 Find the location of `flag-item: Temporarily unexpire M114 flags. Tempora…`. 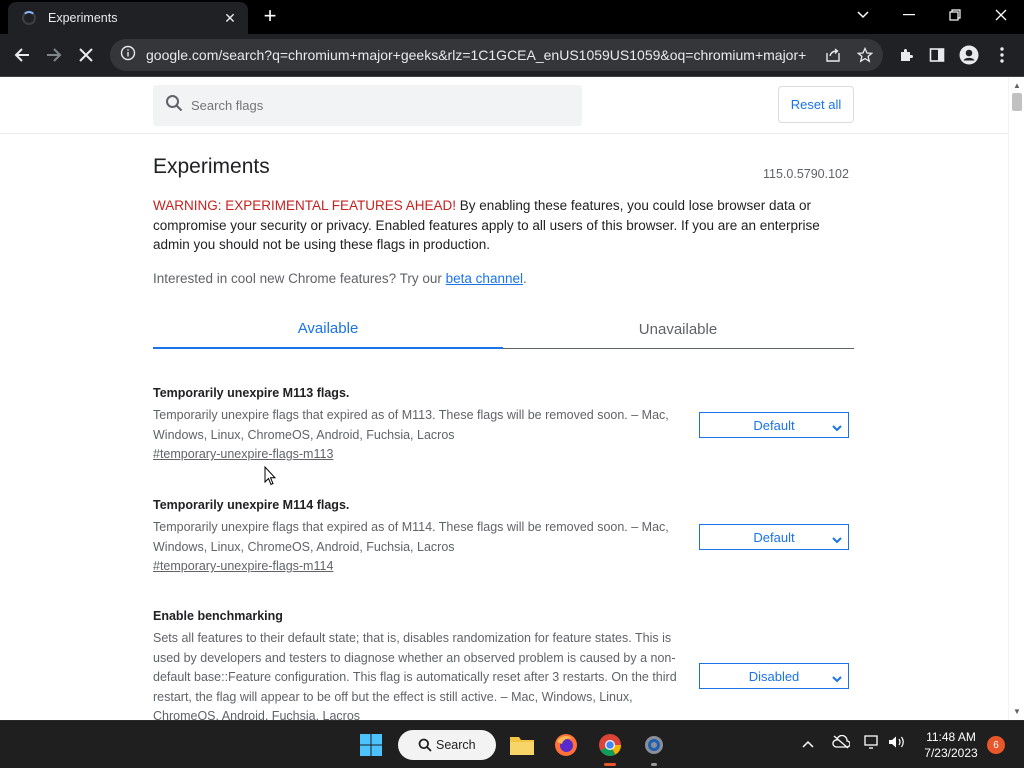

flag-item: Temporarily unexpire M114 flags. Tempora… is located at coordinates (503, 535).